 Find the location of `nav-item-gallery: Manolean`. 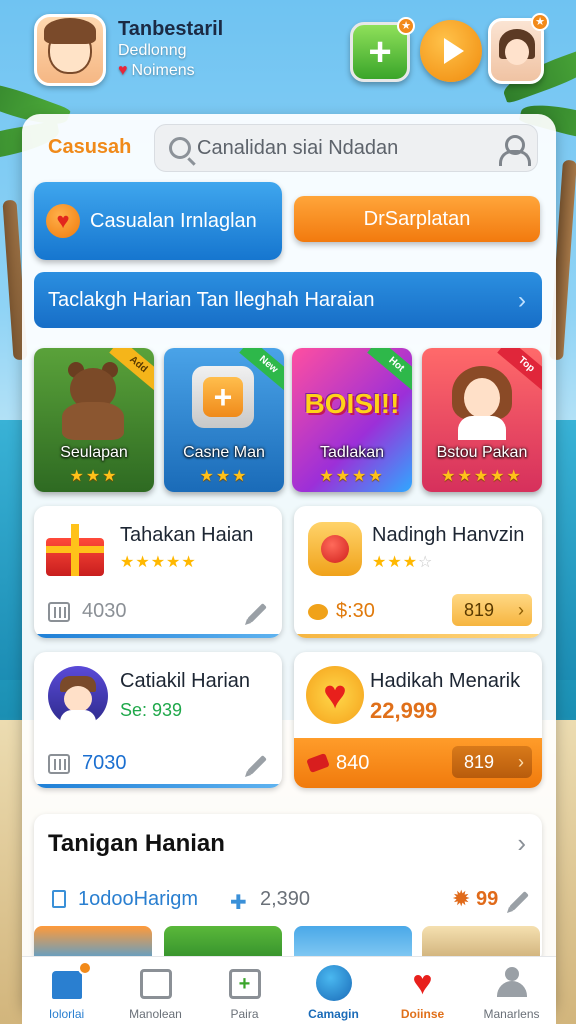

nav-item-gallery: Manolean is located at coordinates (155, 990).